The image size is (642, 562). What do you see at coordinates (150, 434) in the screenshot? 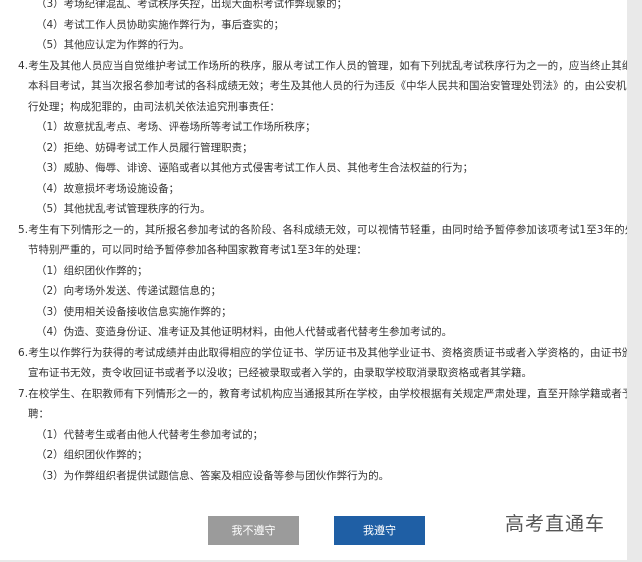
I see `list-item: （1）代替考生或者由他人代替考生参加考试的；` at bounding box center [150, 434].